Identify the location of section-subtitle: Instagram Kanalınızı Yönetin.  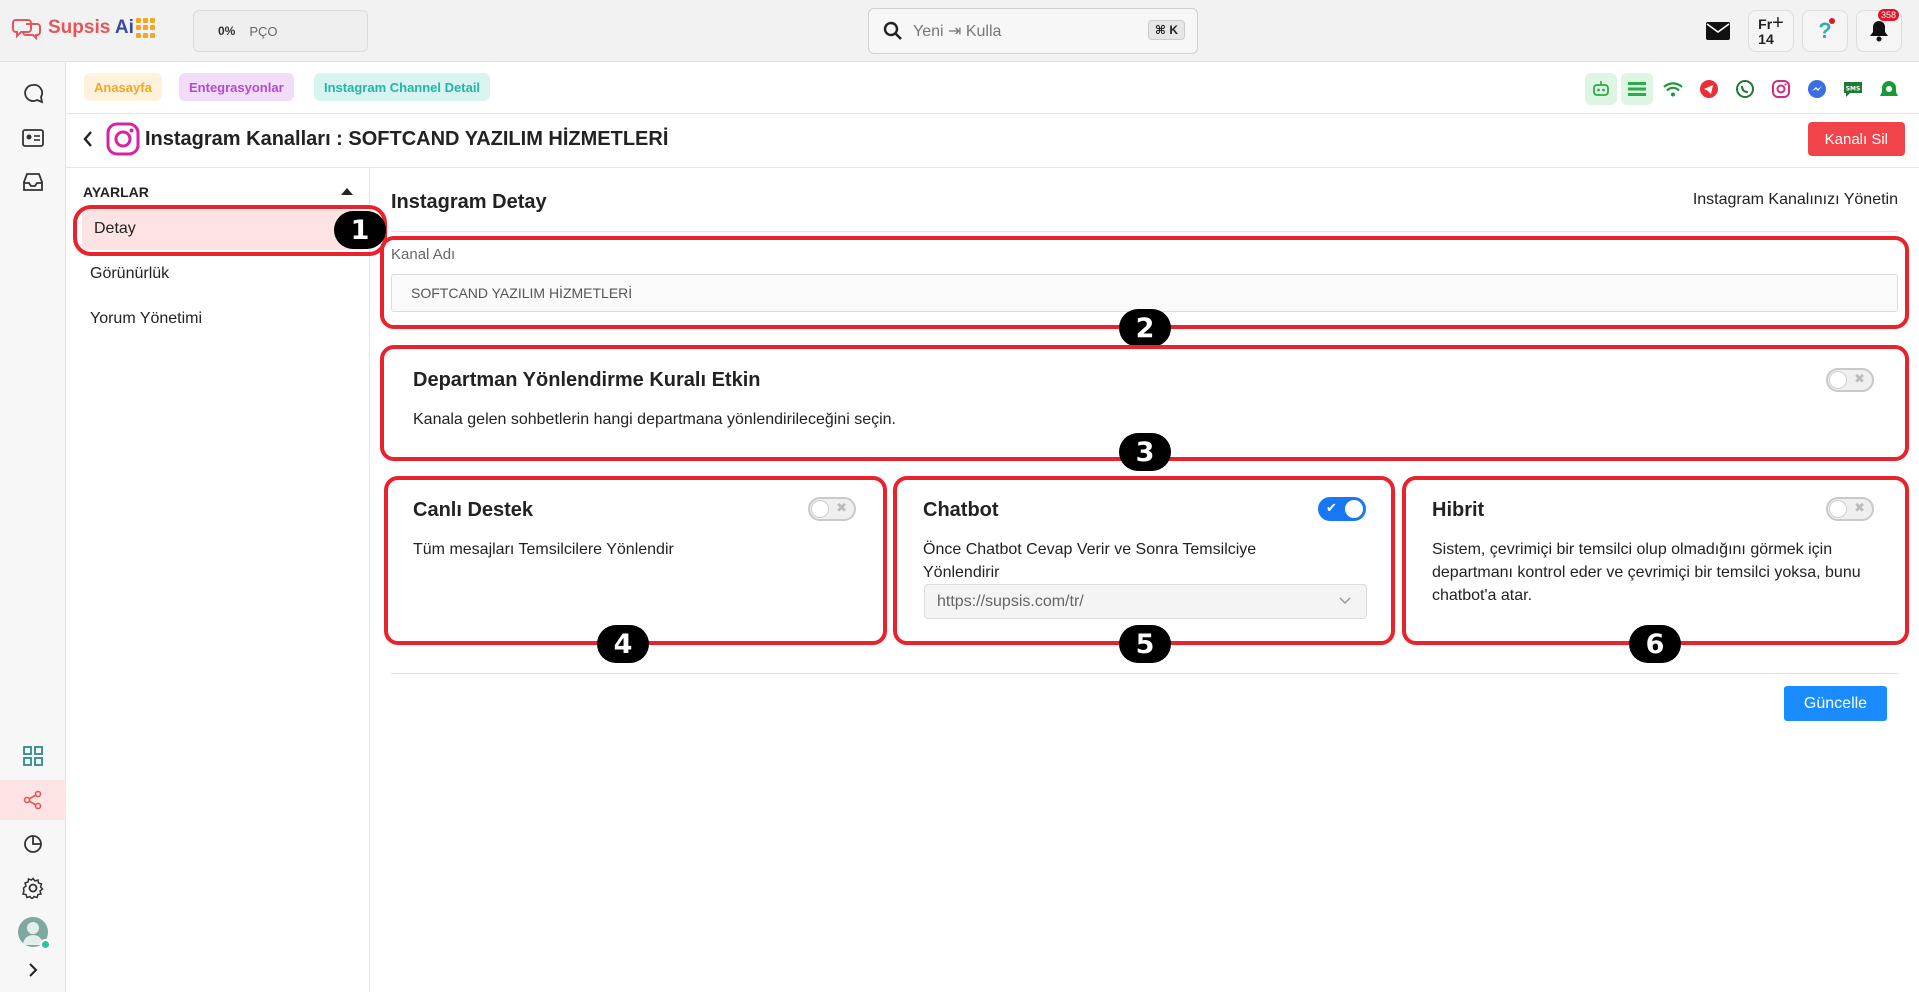
(1795, 199).